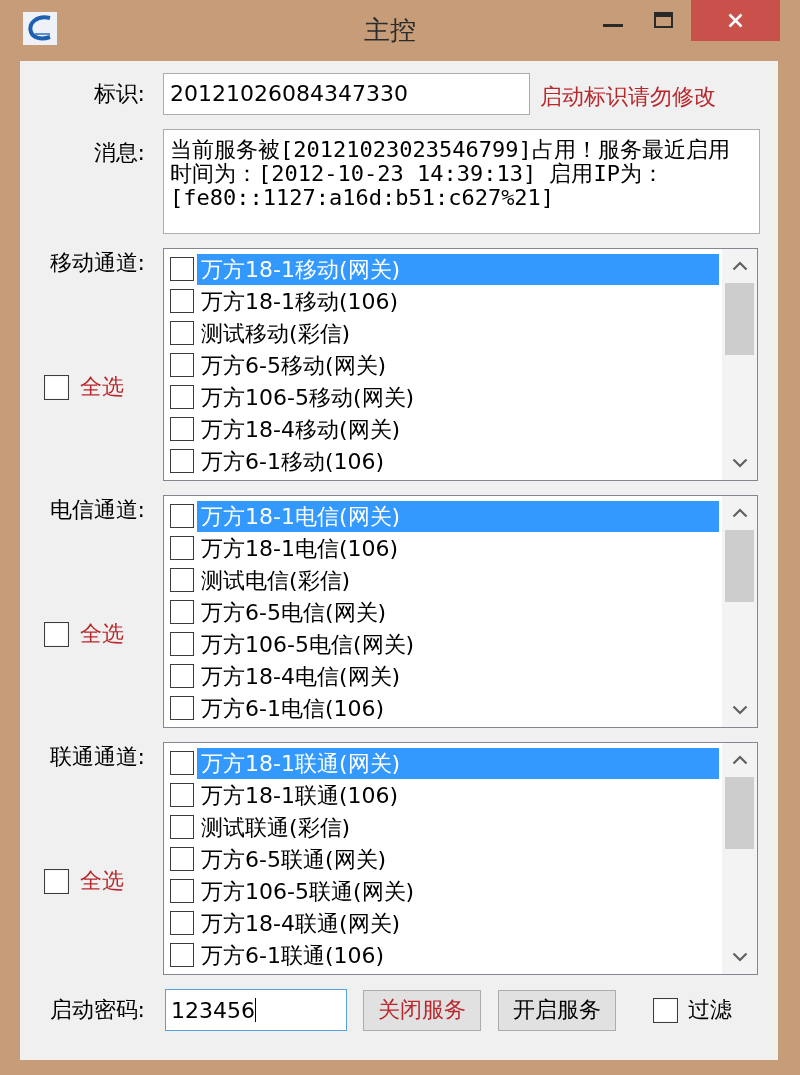  Describe the element at coordinates (458, 365) in the screenshot. I see `channel-list-item: 万方6-5移动(网关)` at that location.